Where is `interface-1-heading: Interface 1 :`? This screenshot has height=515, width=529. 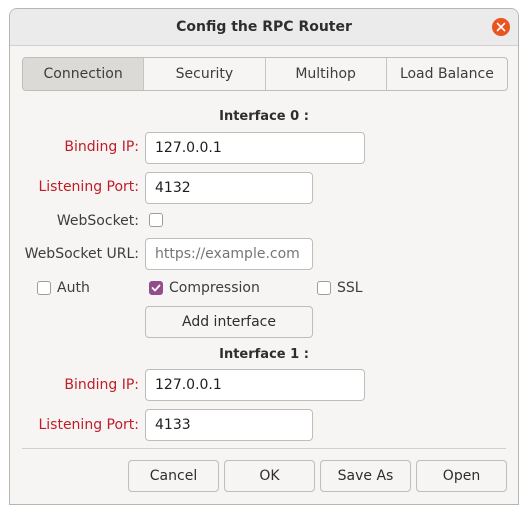 interface-1-heading: Interface 1 : is located at coordinates (264, 354).